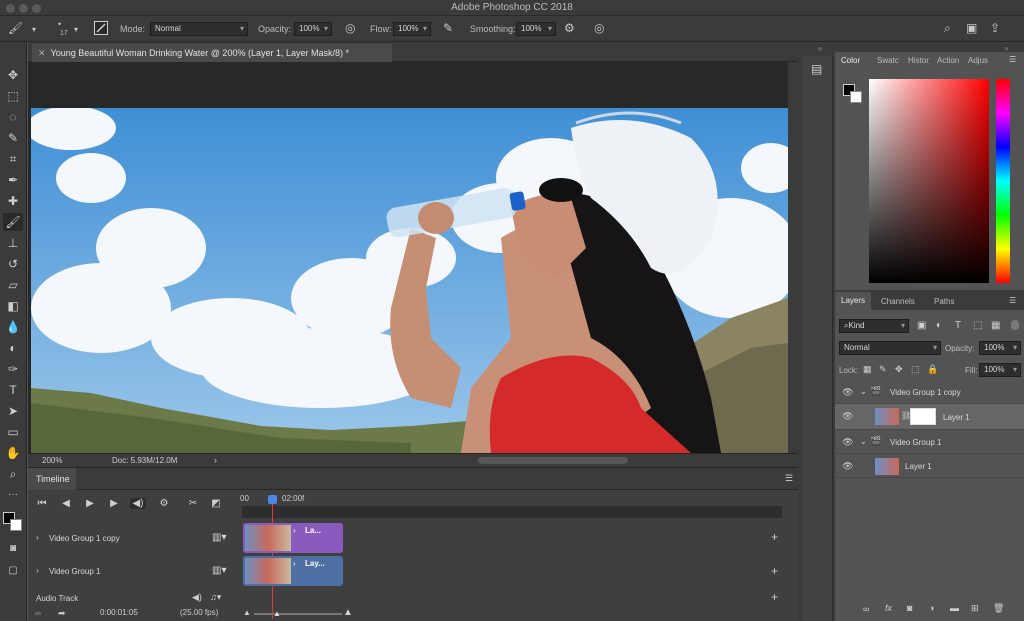 The height and width of the screenshot is (621, 1024). What do you see at coordinates (820, 48) in the screenshot?
I see `collapse-icon: «` at bounding box center [820, 48].